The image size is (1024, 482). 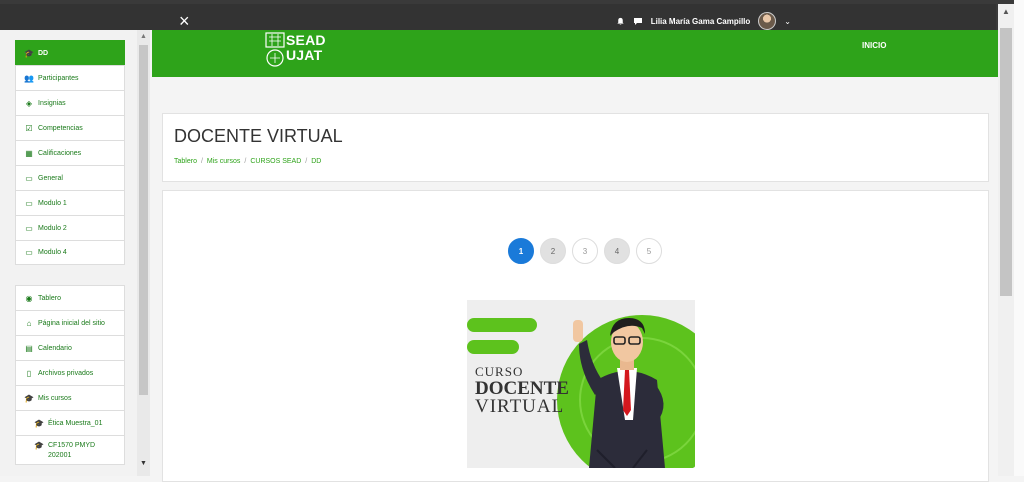 I want to click on sidebar-scrollbar-thumb, so click(x=143, y=220).